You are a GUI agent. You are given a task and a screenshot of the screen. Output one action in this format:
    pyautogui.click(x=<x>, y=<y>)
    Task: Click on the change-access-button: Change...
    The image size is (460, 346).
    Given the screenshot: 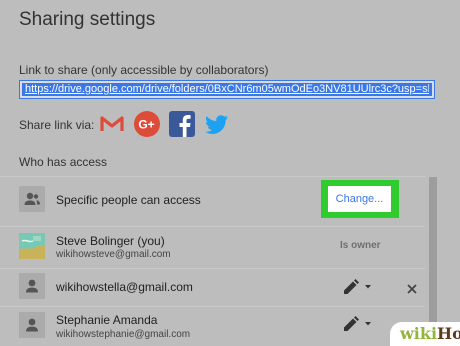 What is the action you would take?
    pyautogui.click(x=359, y=199)
    